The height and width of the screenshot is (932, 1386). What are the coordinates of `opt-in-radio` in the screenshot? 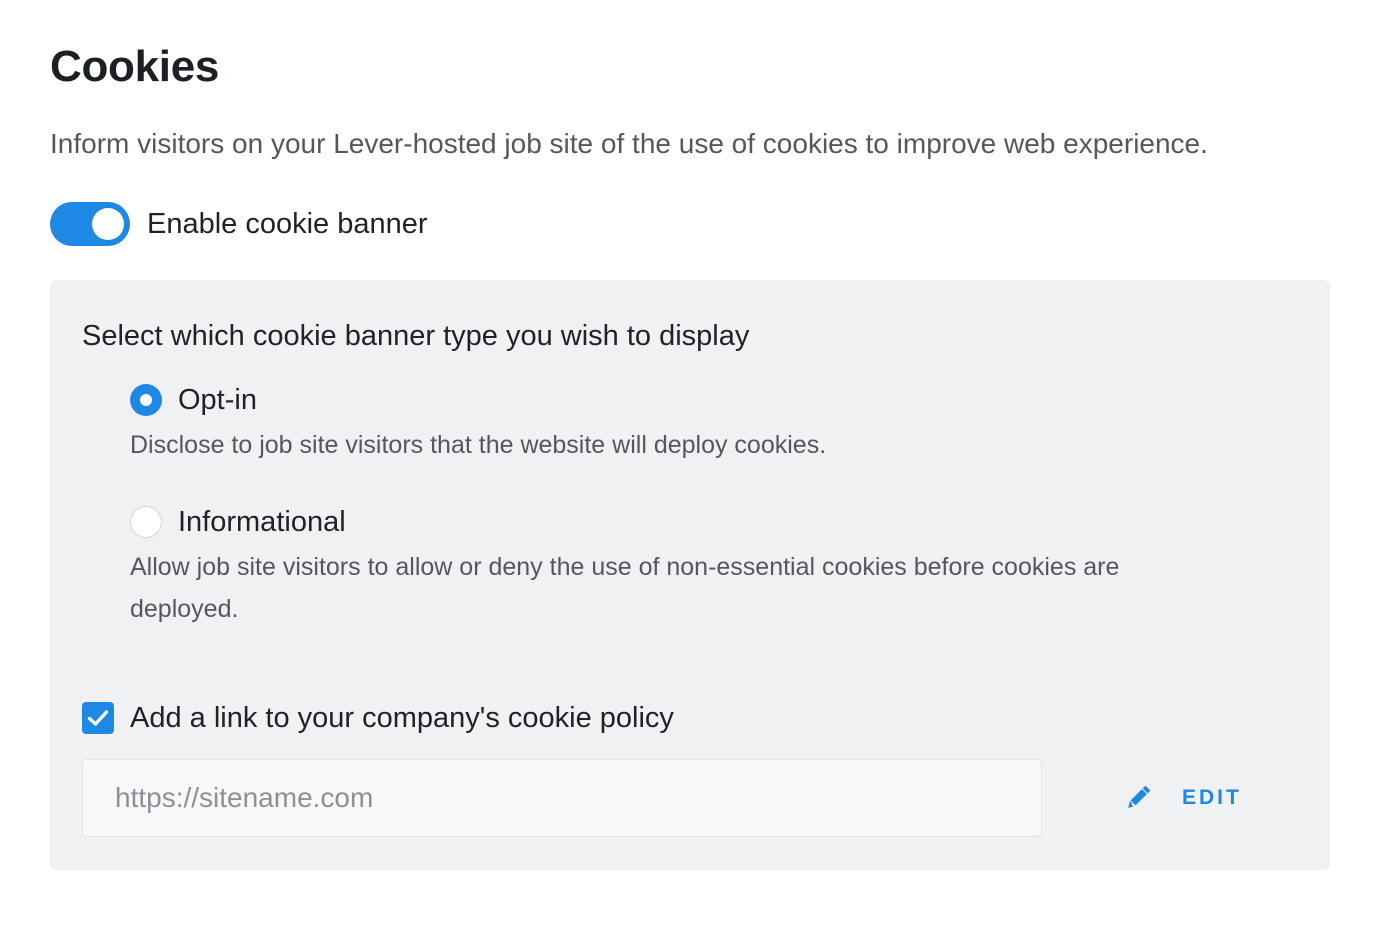 It's located at (146, 400).